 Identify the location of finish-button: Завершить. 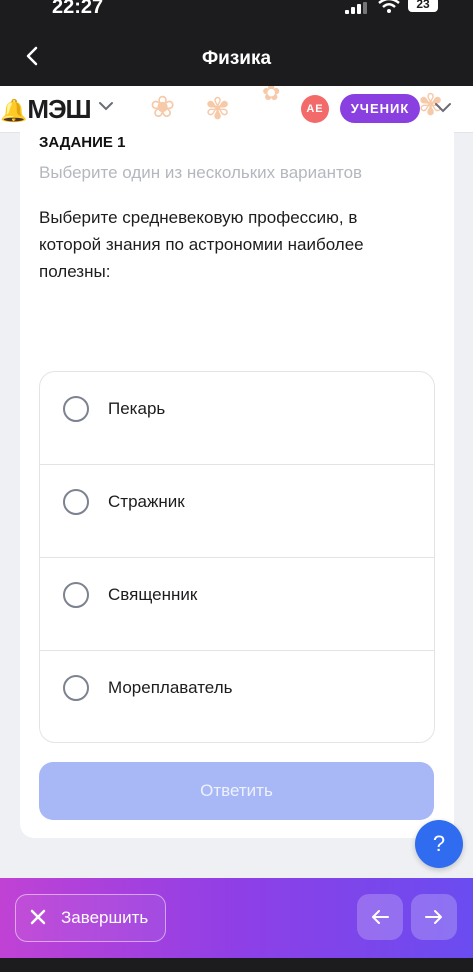
(90, 918).